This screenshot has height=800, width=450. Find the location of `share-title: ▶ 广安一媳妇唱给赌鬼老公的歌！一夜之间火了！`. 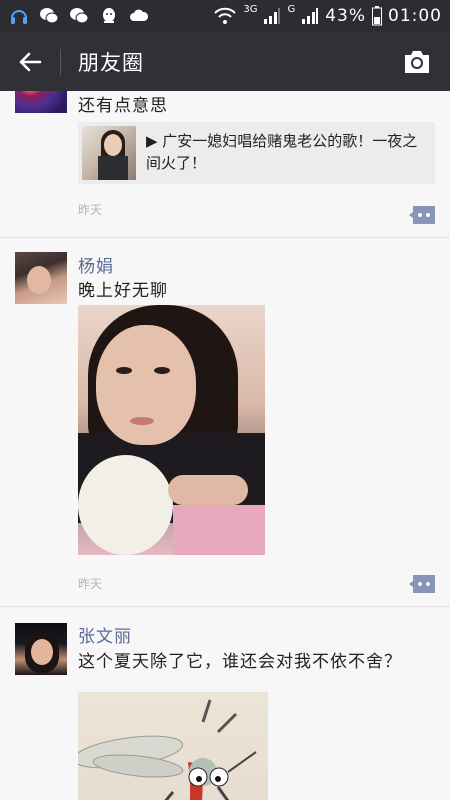

share-title: ▶ 广安一媳妇唱给赌鬼老公的歌！一夜之间火了！ is located at coordinates (282, 152).